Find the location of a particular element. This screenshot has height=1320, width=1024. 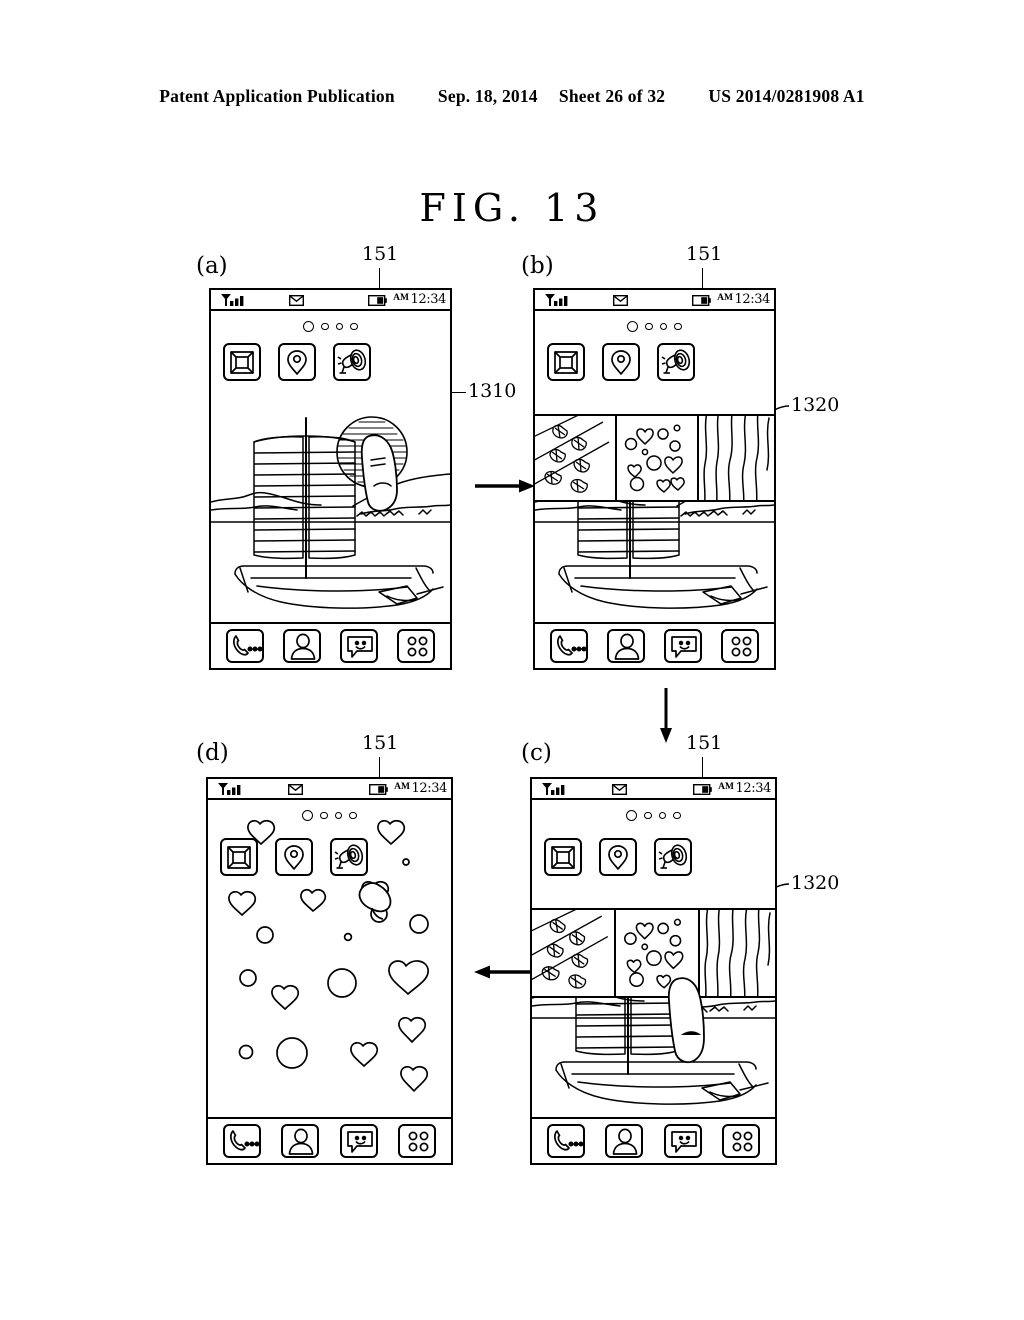

phone-c: AM 12:34 is located at coordinates (653, 971).